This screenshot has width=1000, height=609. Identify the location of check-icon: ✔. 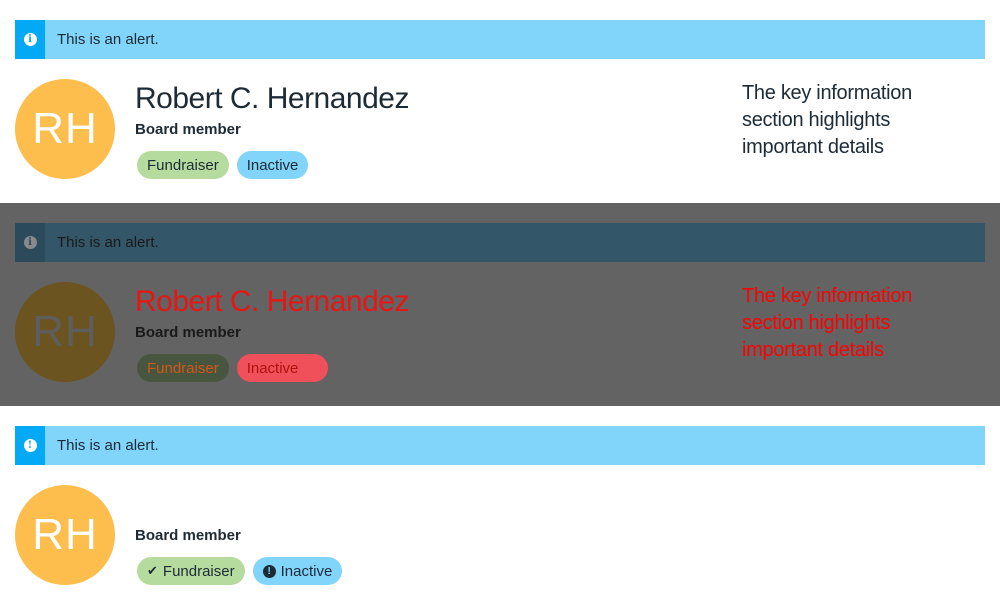
(152, 570).